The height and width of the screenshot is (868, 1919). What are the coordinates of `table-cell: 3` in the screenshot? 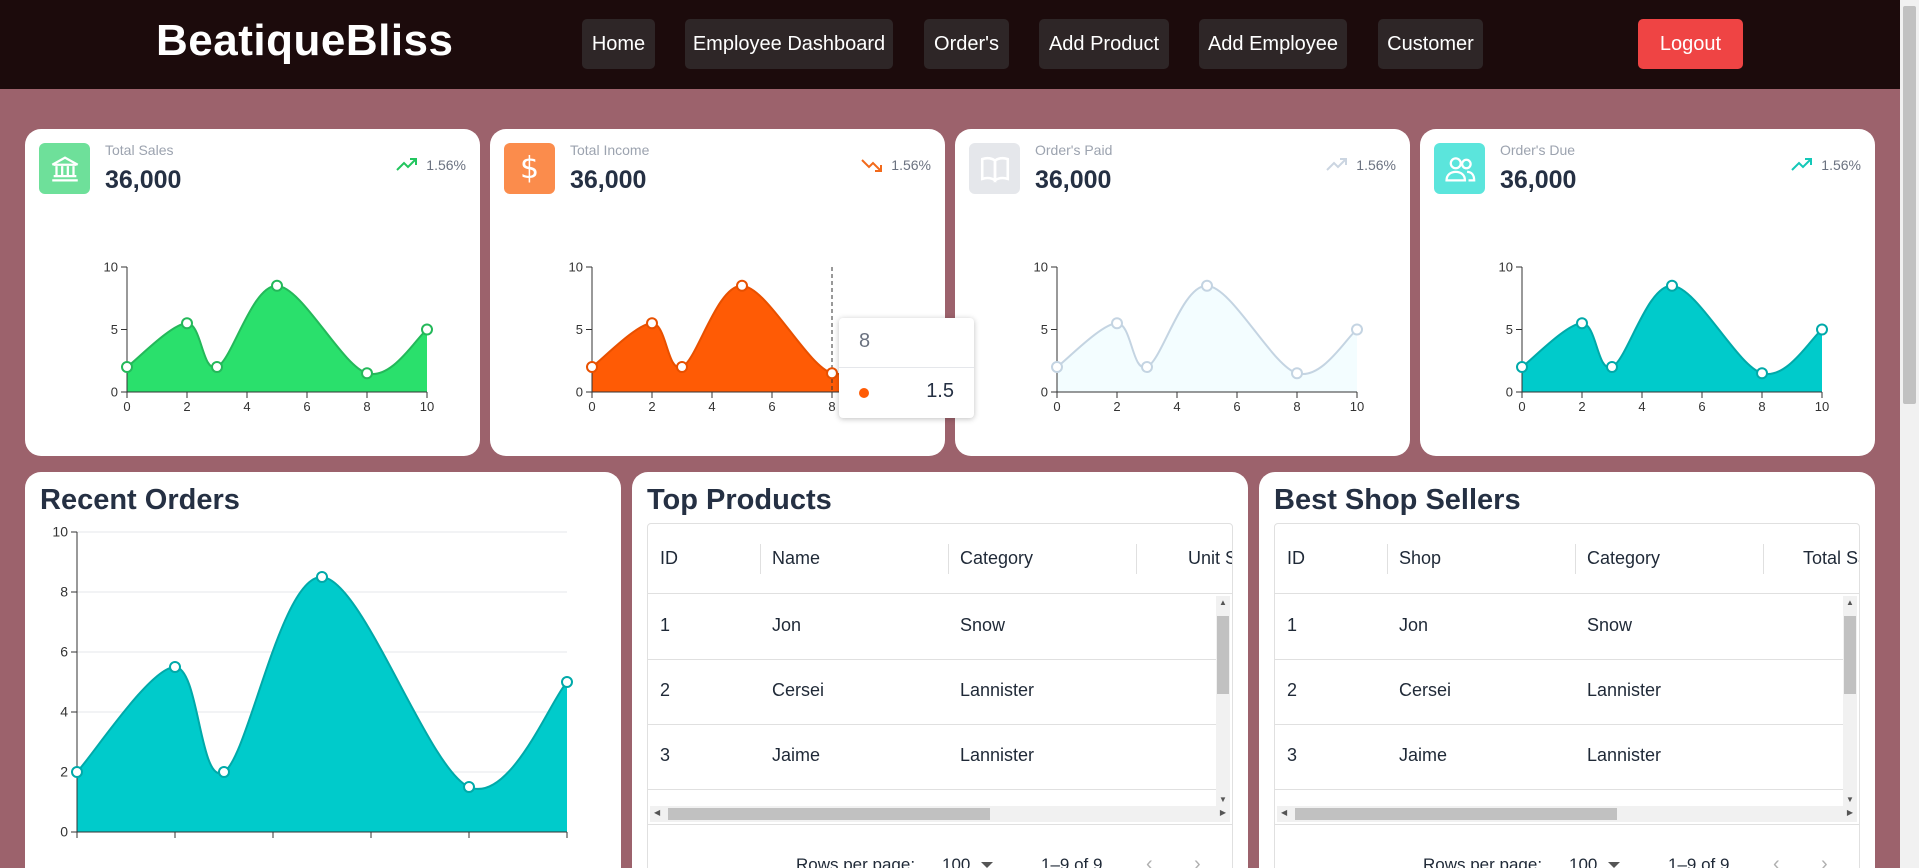 It's located at (665, 755).